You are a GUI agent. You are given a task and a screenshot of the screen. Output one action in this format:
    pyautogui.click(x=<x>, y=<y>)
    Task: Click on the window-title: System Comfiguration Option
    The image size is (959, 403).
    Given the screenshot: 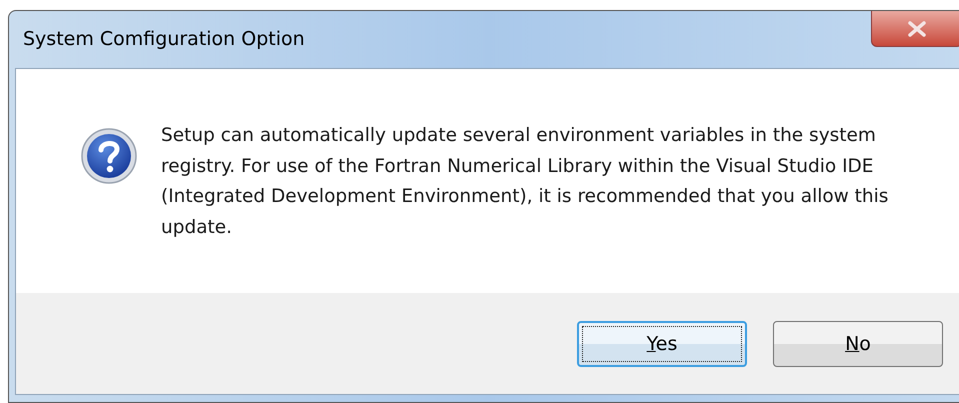 What is the action you would take?
    pyautogui.click(x=164, y=39)
    